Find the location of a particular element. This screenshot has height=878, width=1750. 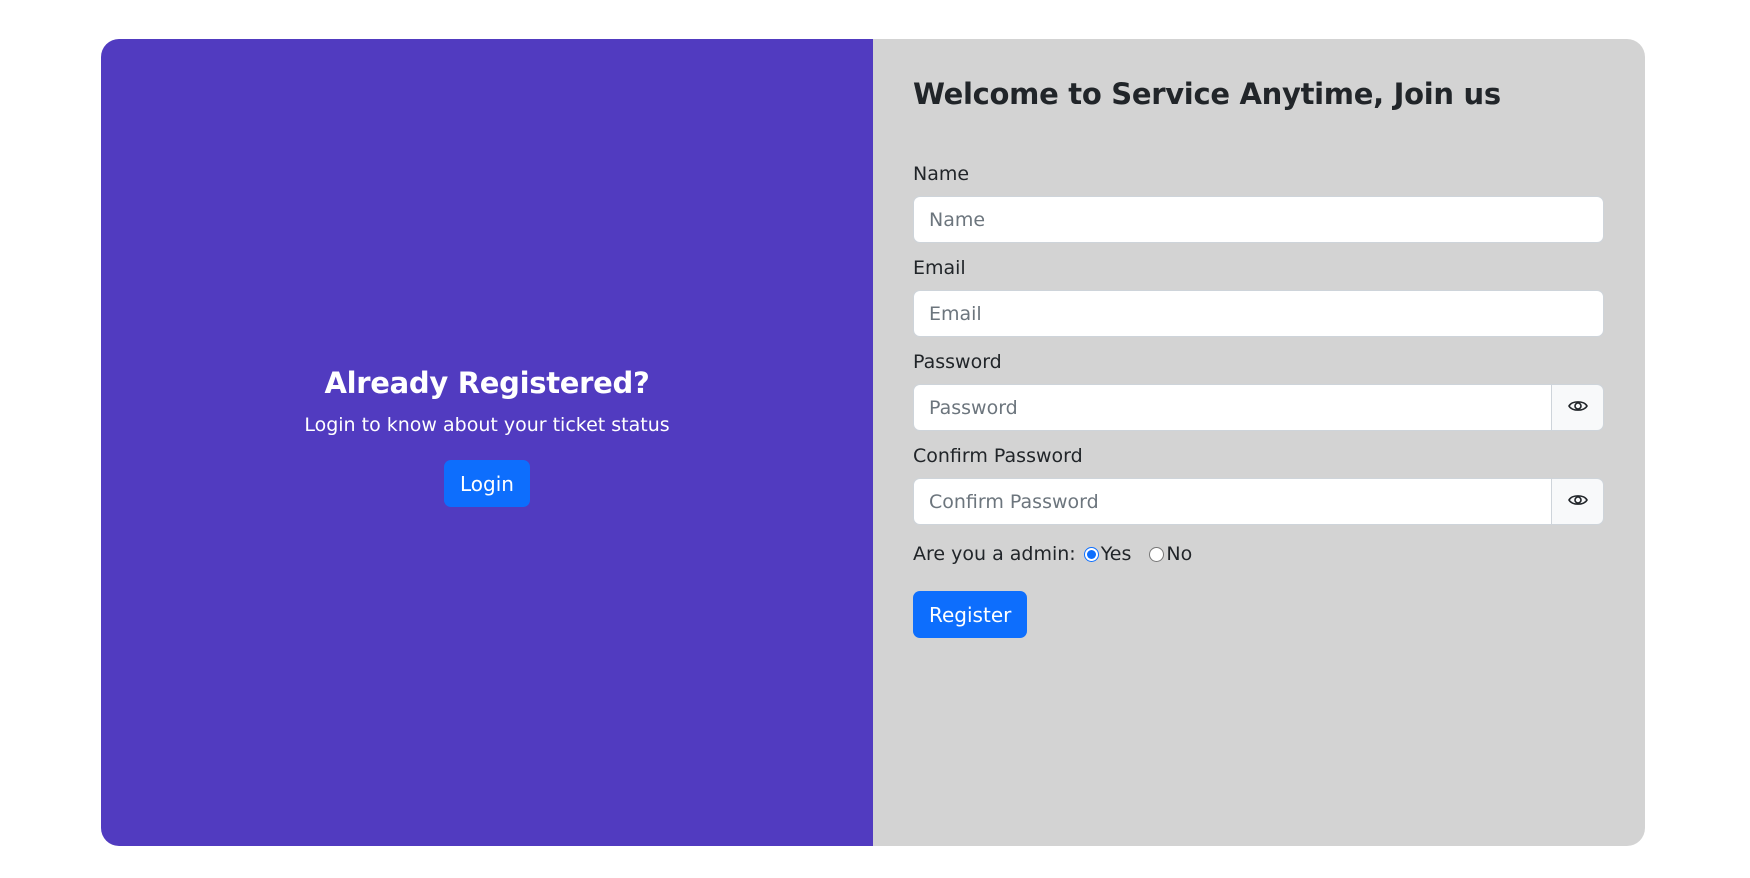

password-input is located at coordinates (1232, 407).